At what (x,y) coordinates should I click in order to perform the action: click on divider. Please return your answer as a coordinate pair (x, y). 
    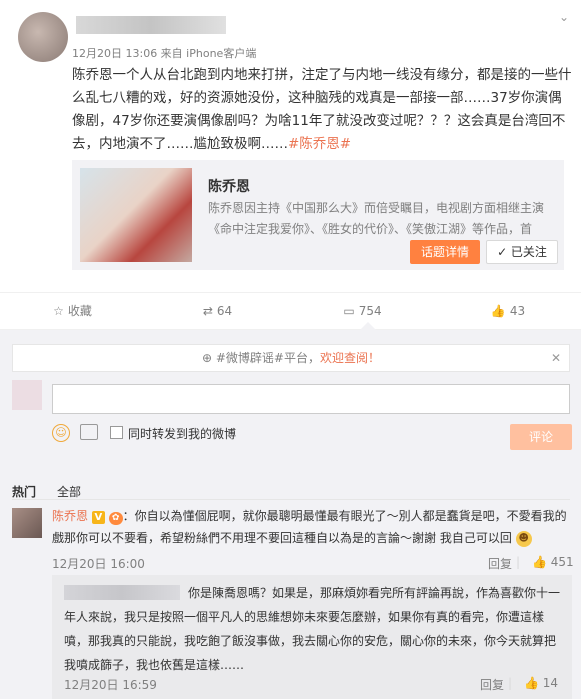
    Looking at the image, I should click on (291, 499).